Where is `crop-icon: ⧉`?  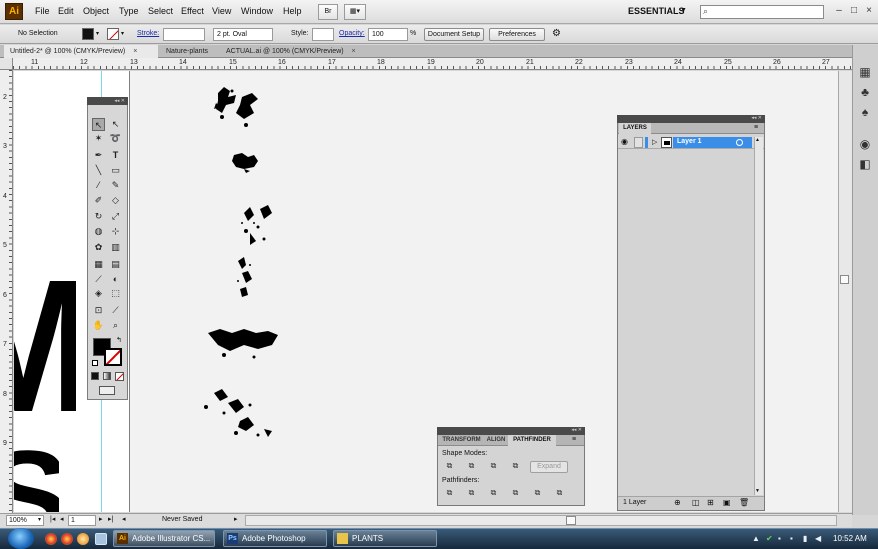 crop-icon: ⧉ is located at coordinates (515, 493).